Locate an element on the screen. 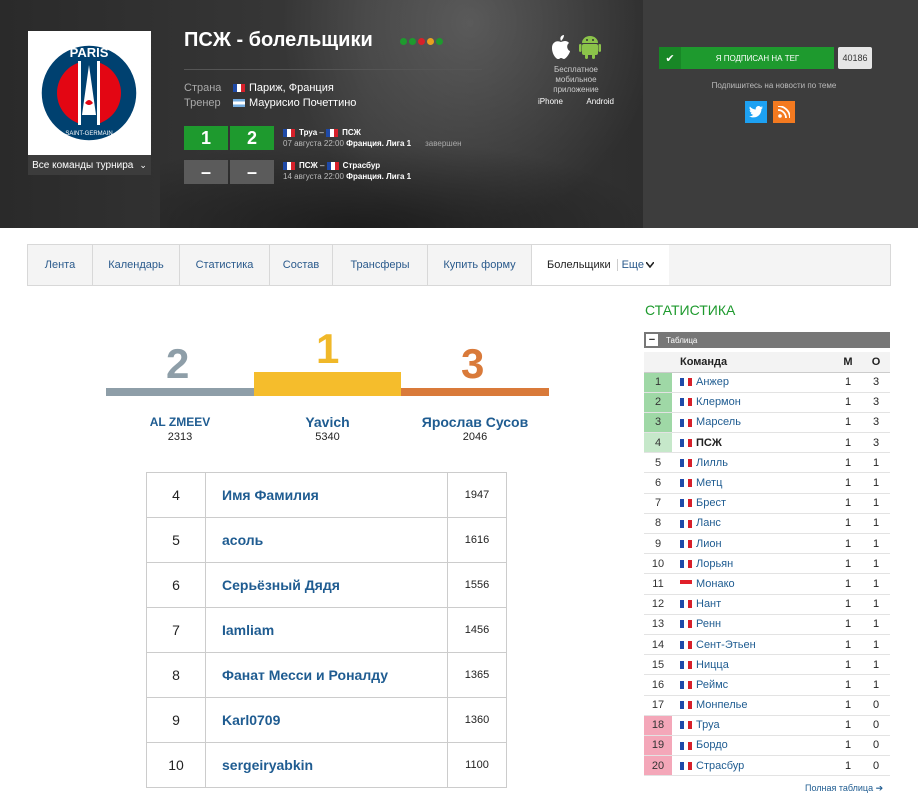 This screenshot has width=918, height=800. table-row: 2 Клермон 1 3 is located at coordinates (767, 402).